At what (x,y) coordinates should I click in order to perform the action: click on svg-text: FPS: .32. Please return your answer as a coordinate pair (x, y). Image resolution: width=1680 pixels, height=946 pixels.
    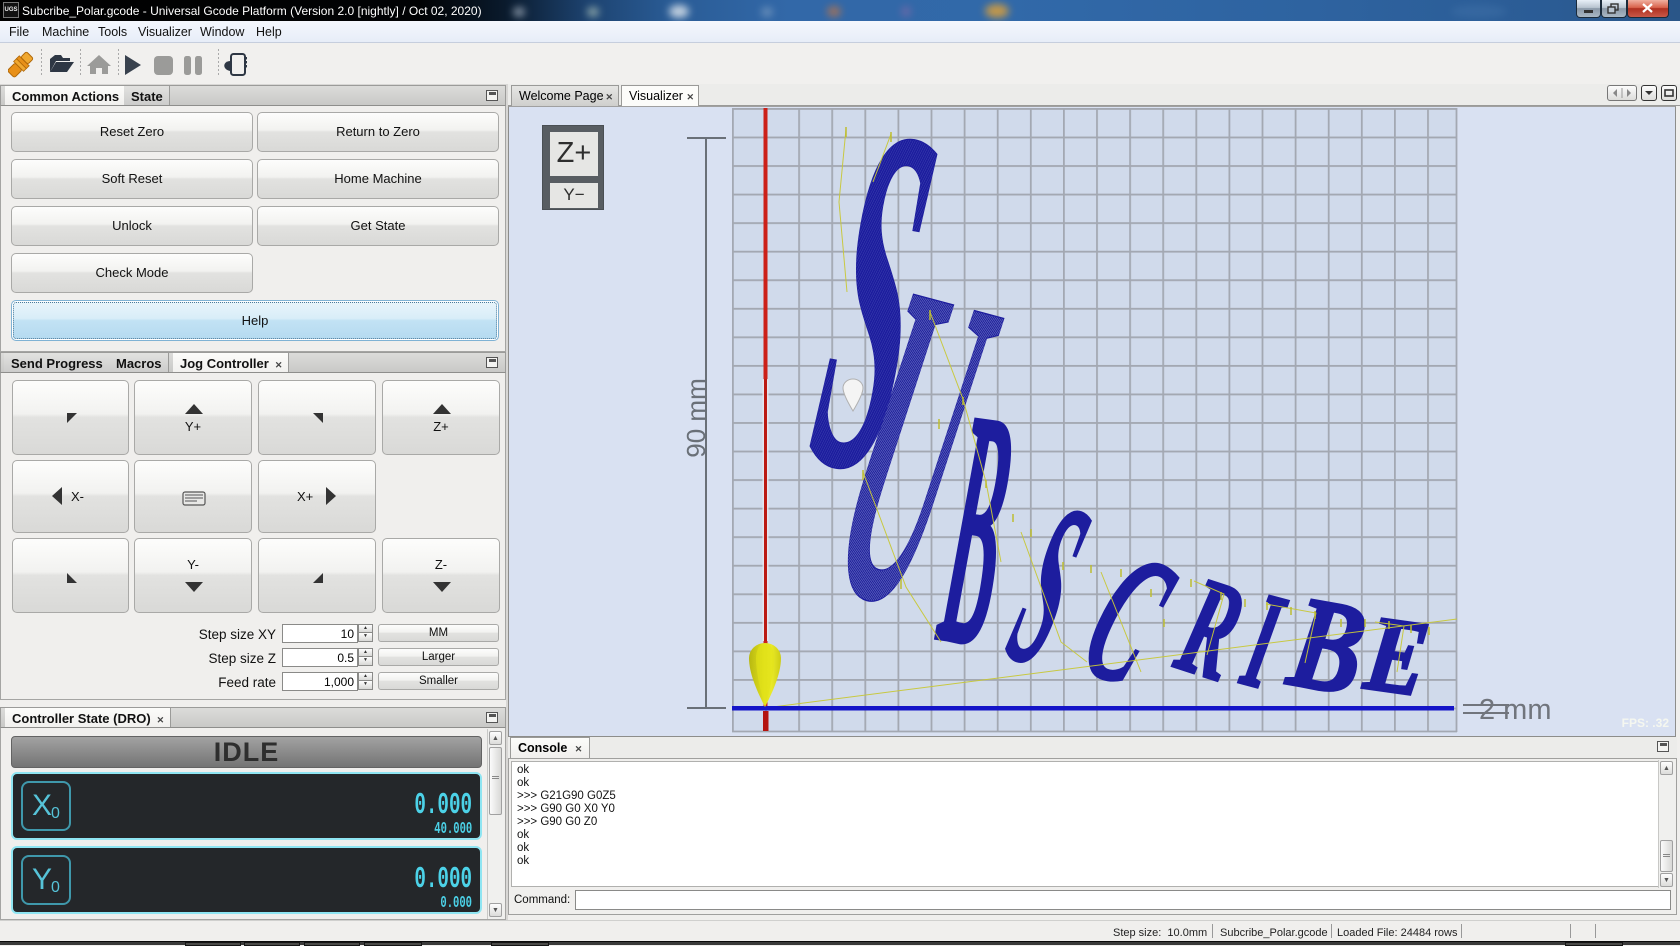
    Looking at the image, I should click on (1646, 723).